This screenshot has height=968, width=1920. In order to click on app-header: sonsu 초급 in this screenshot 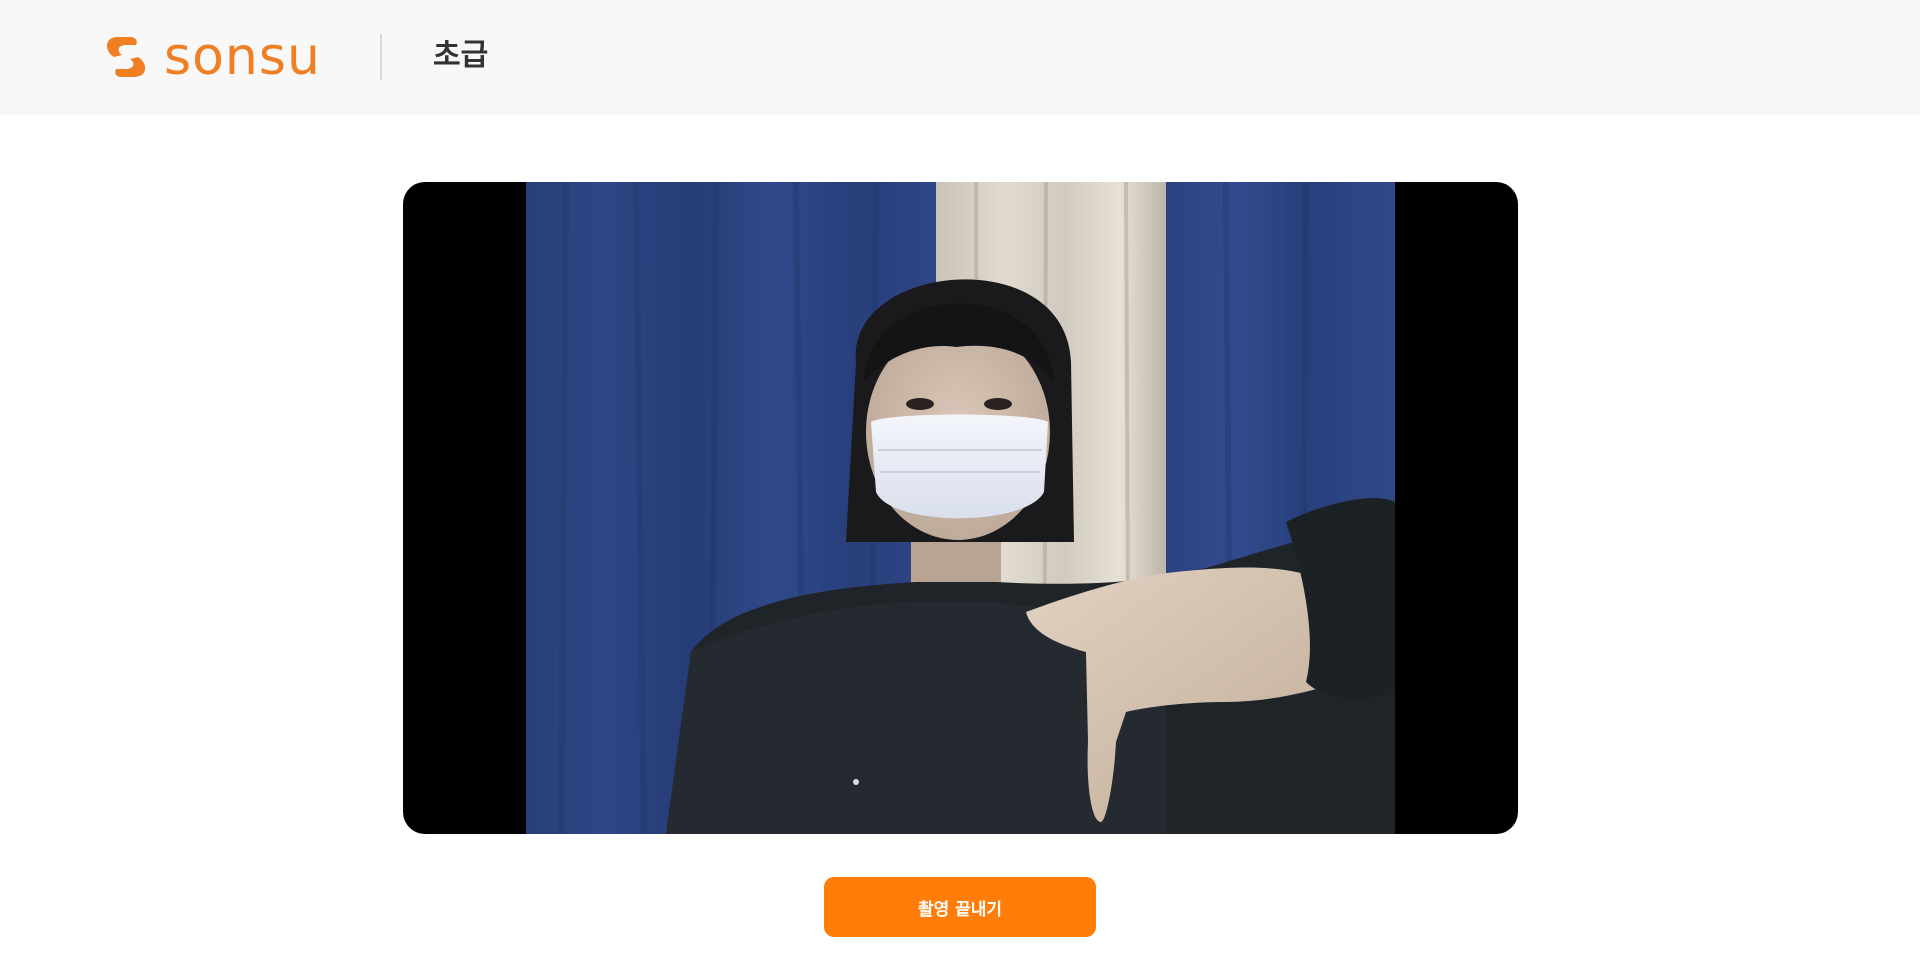, I will do `click(960, 57)`.